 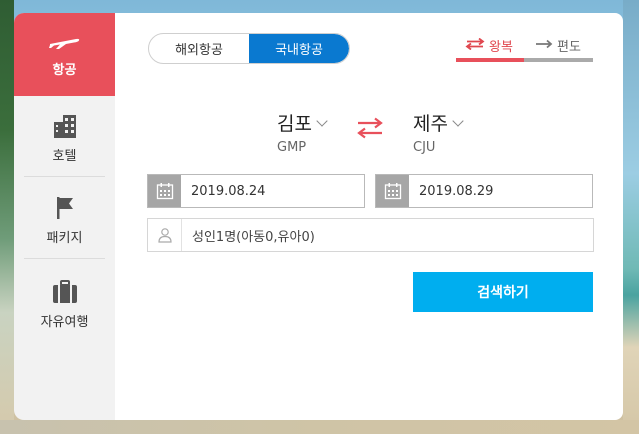 I want to click on origin-selector: 김포 GMP, so click(x=302, y=132).